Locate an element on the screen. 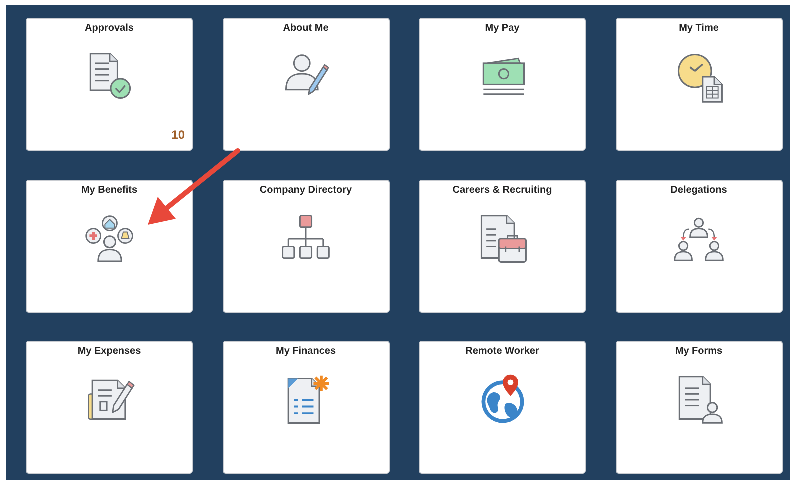 The width and height of the screenshot is (790, 485). tile-title: My Forms is located at coordinates (699, 351).